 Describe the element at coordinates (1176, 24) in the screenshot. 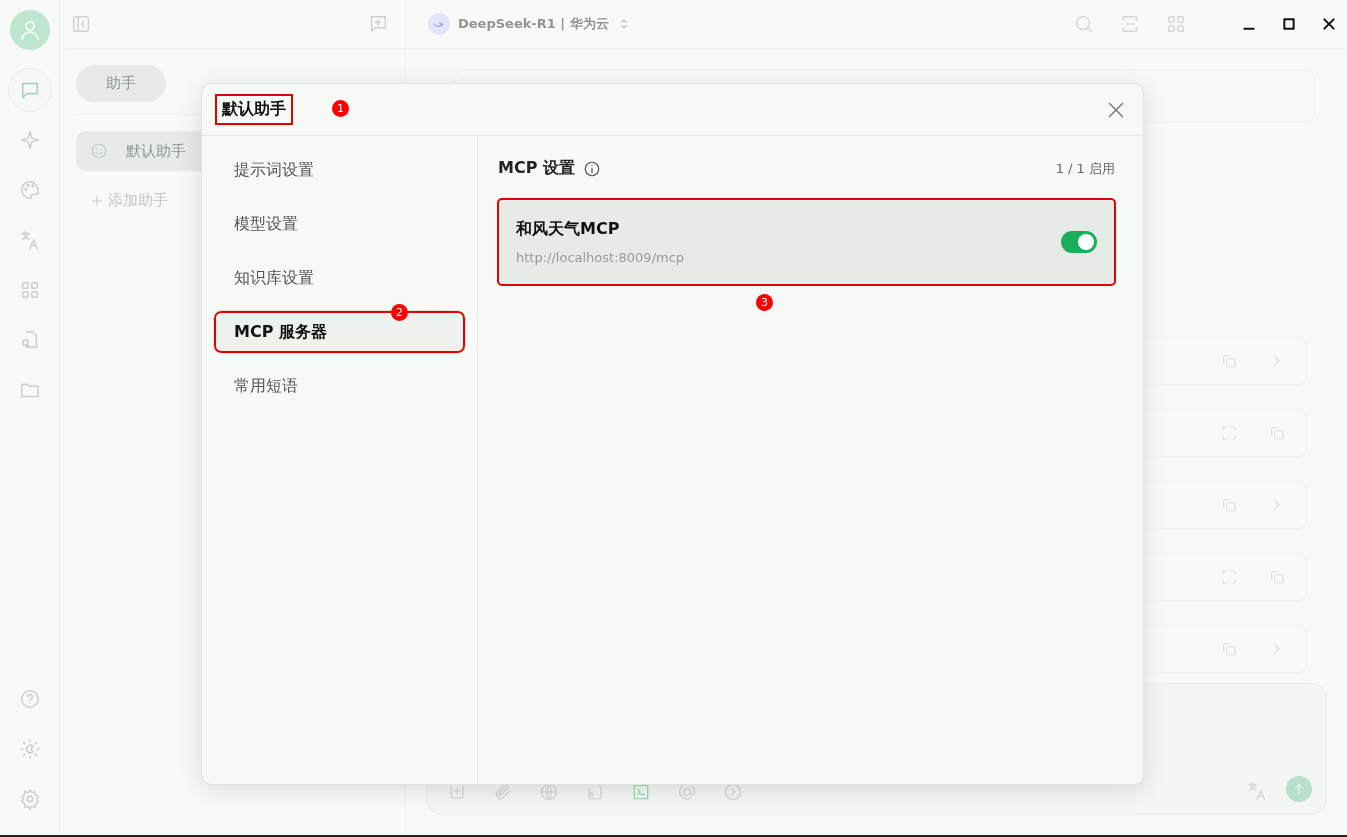

I see `grid-icon` at that location.